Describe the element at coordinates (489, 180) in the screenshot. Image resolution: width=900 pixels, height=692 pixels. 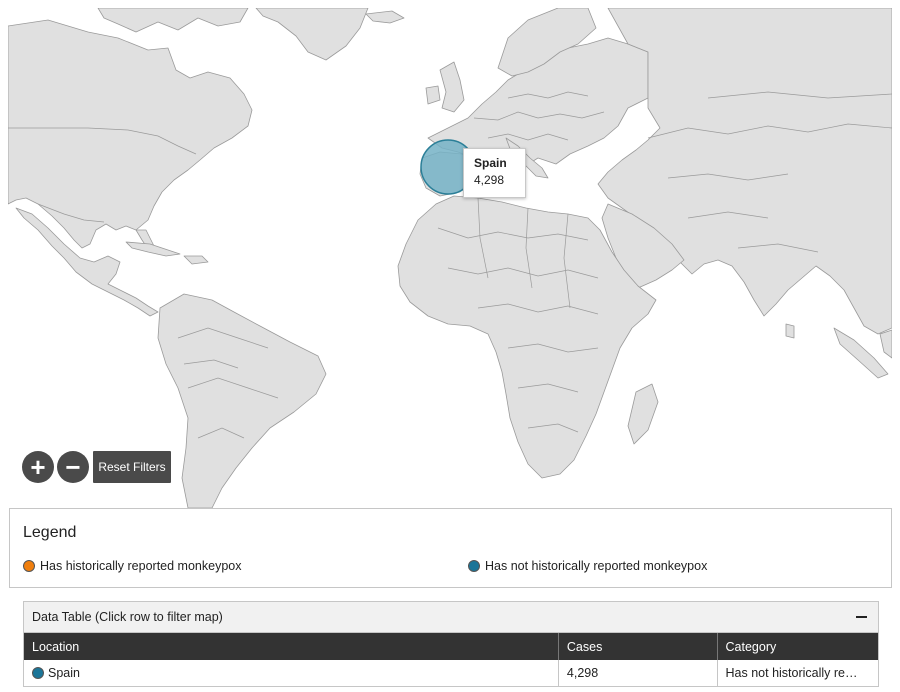
I see `tooltip-value: 4,298` at that location.